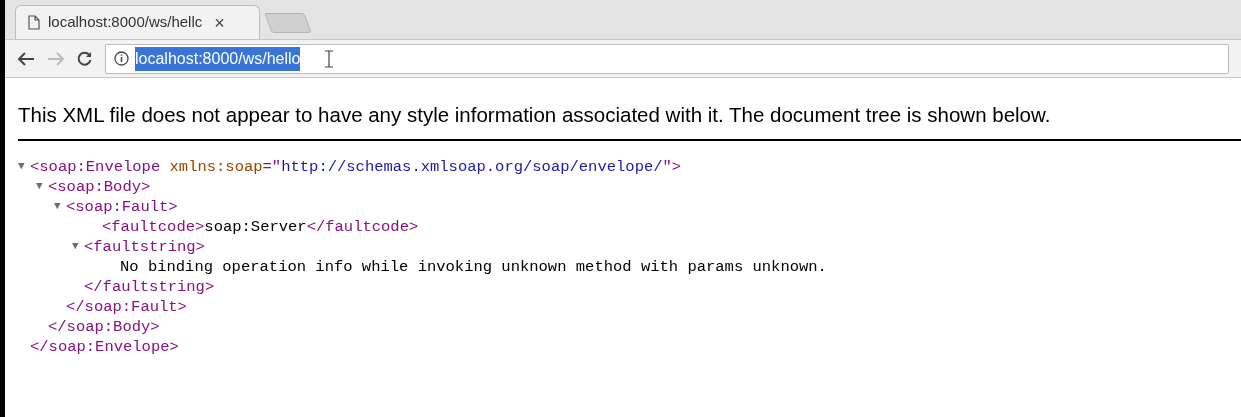 Image resolution: width=1241 pixels, height=417 pixels. I want to click on browser-tab: localhost:8000/ws/hellc ×, so click(137, 22).